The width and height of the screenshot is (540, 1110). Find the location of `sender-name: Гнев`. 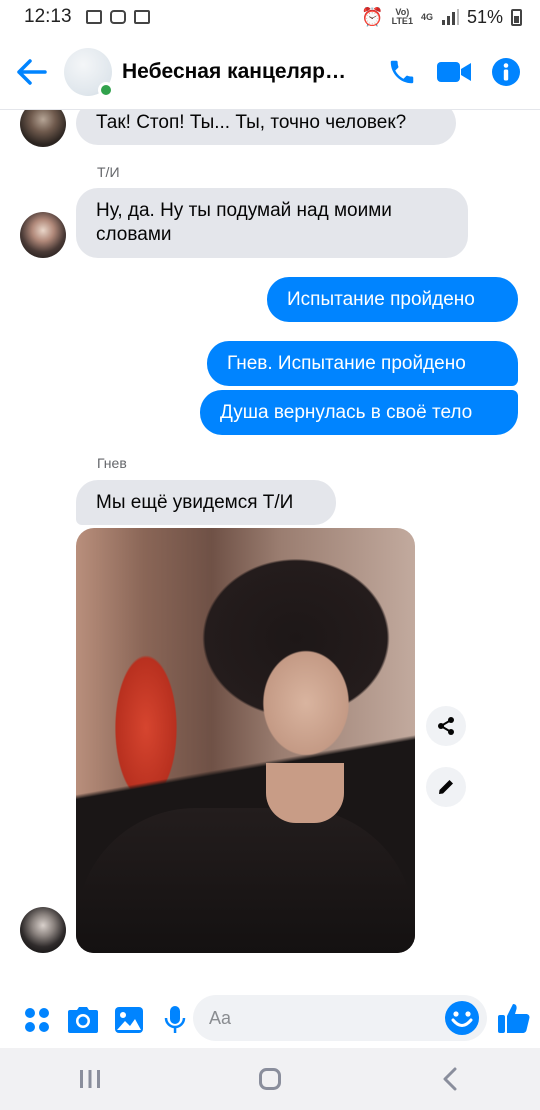

sender-name: Гнев is located at coordinates (112, 463).